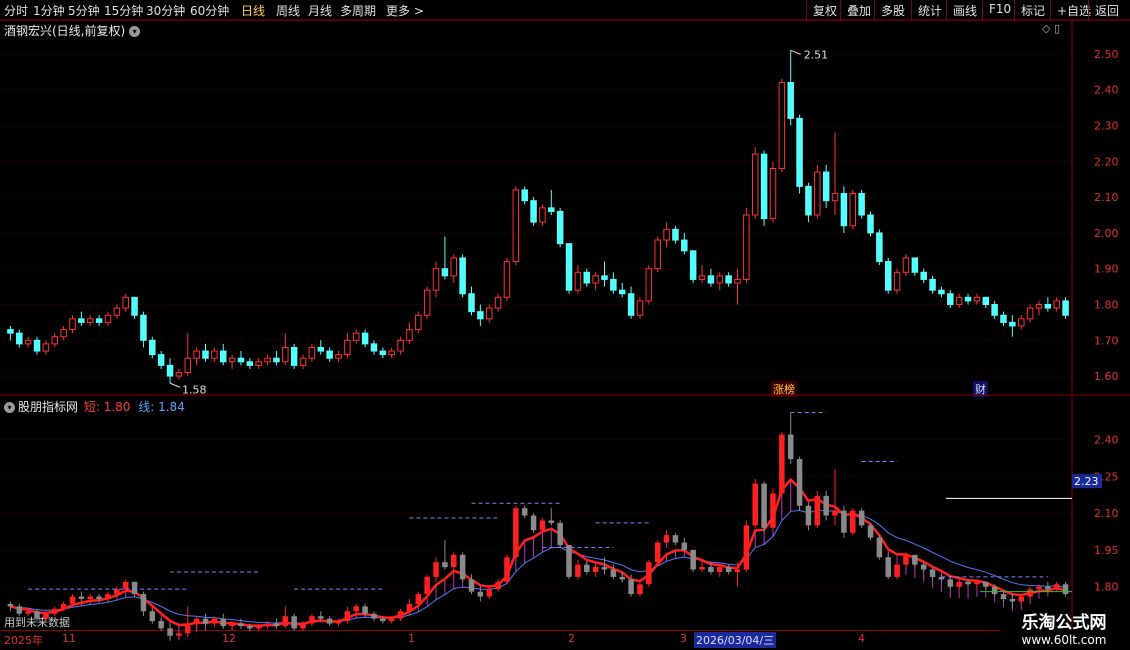 The width and height of the screenshot is (1130, 650). What do you see at coordinates (1106, 269) in the screenshot?
I see `y-tick-label: 1.90` at bounding box center [1106, 269].